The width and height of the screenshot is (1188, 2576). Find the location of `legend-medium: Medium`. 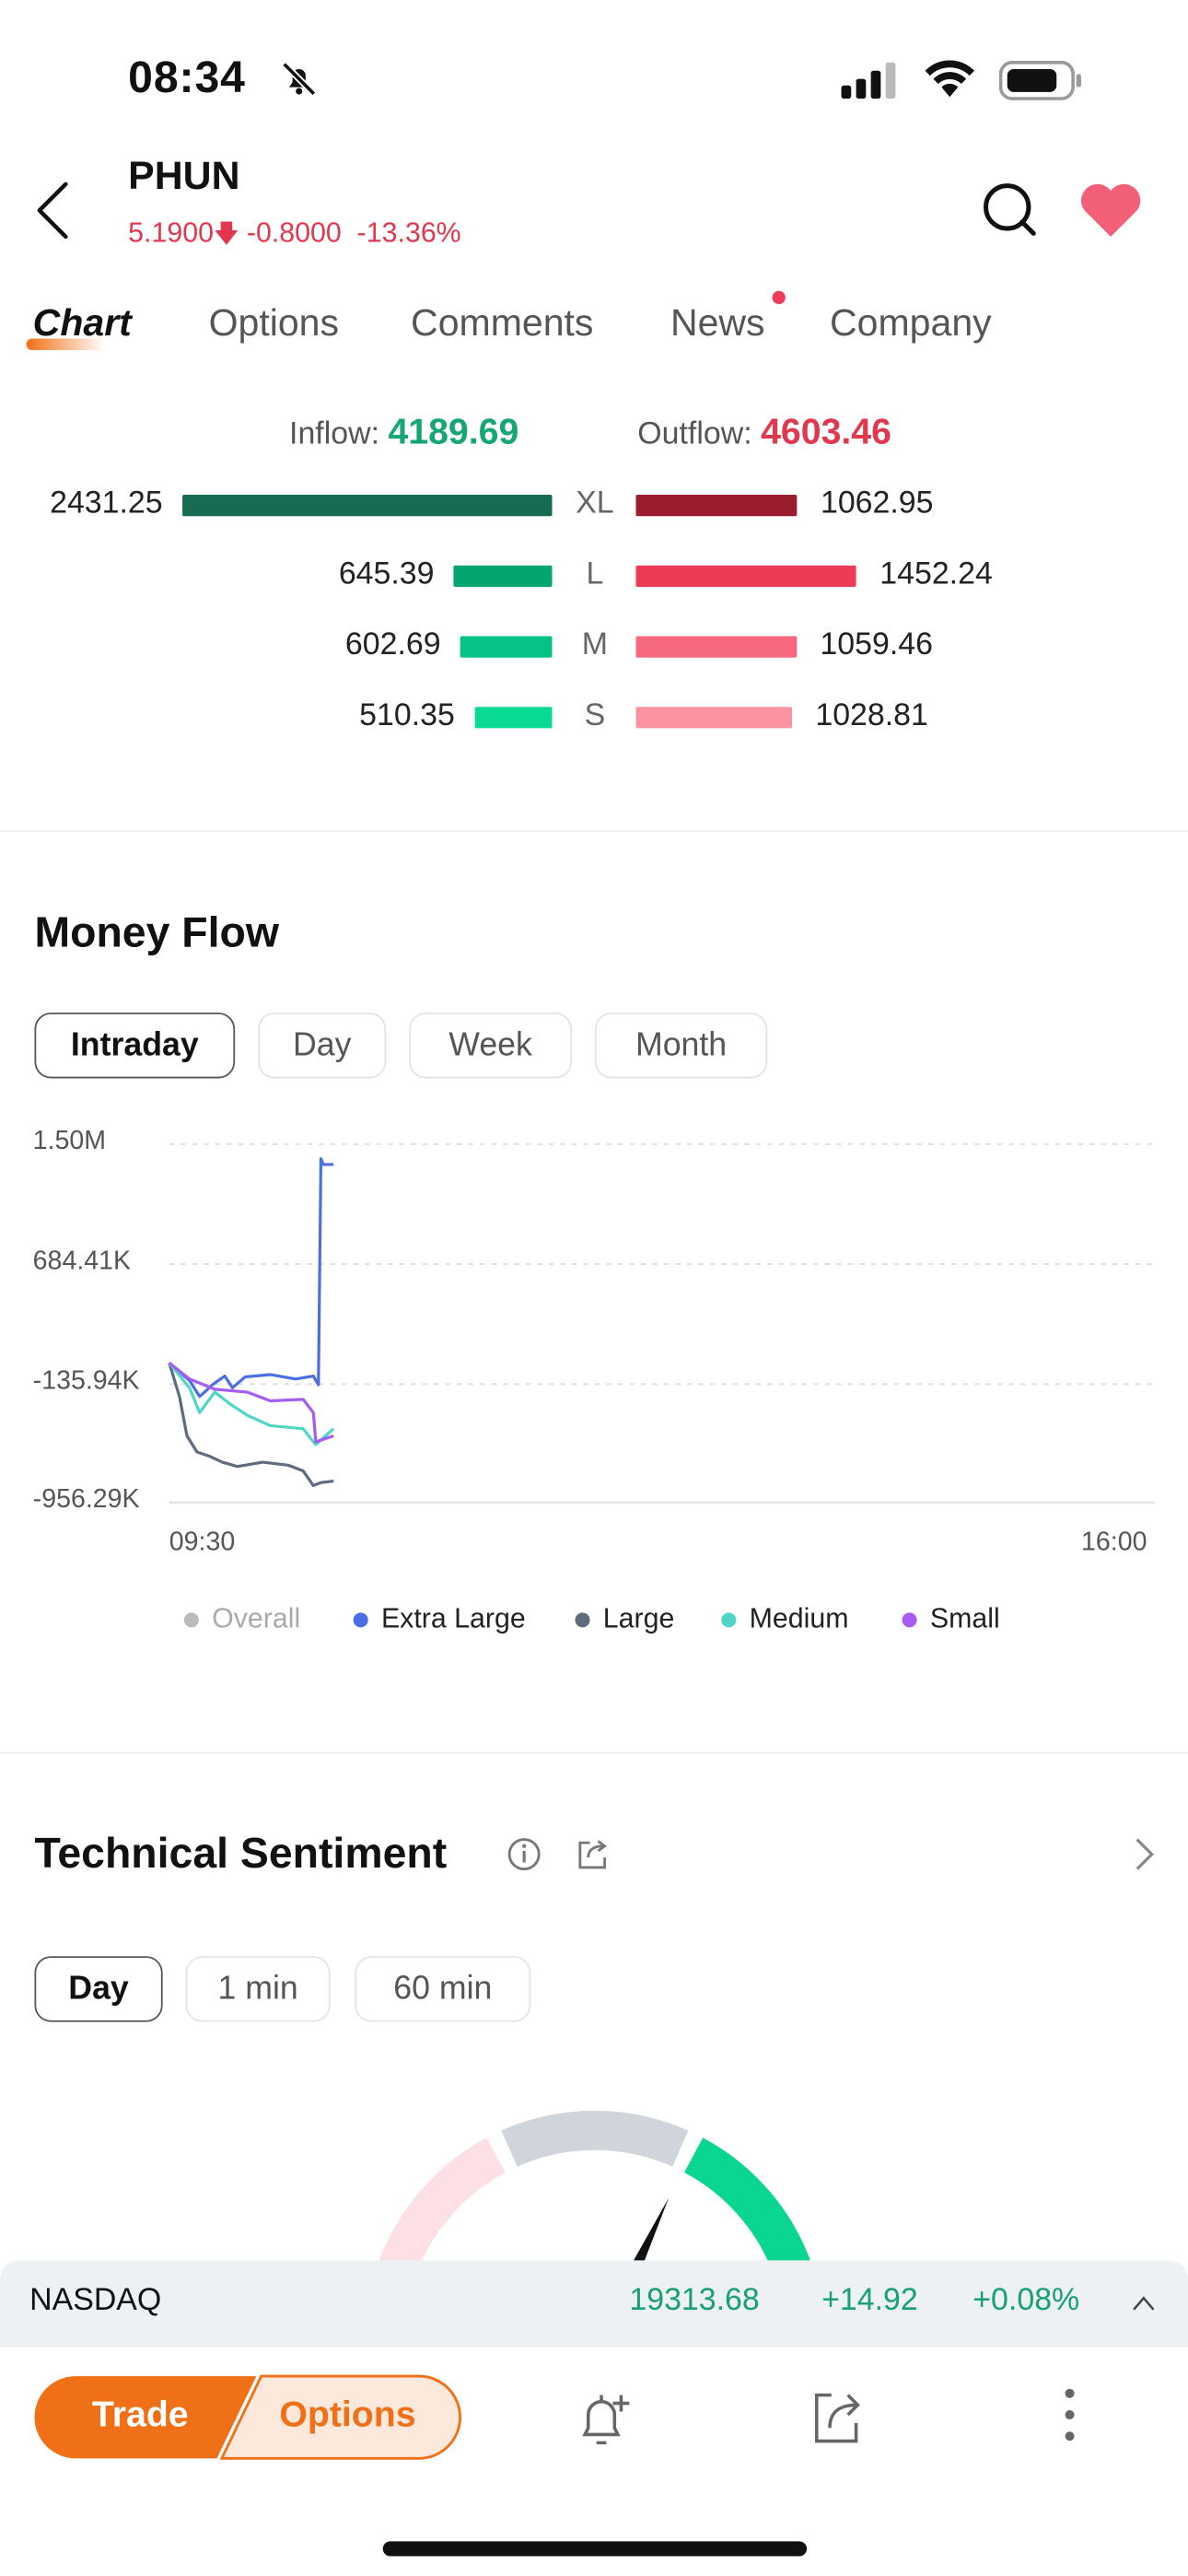

legend-medium: Medium is located at coordinates (784, 1619).